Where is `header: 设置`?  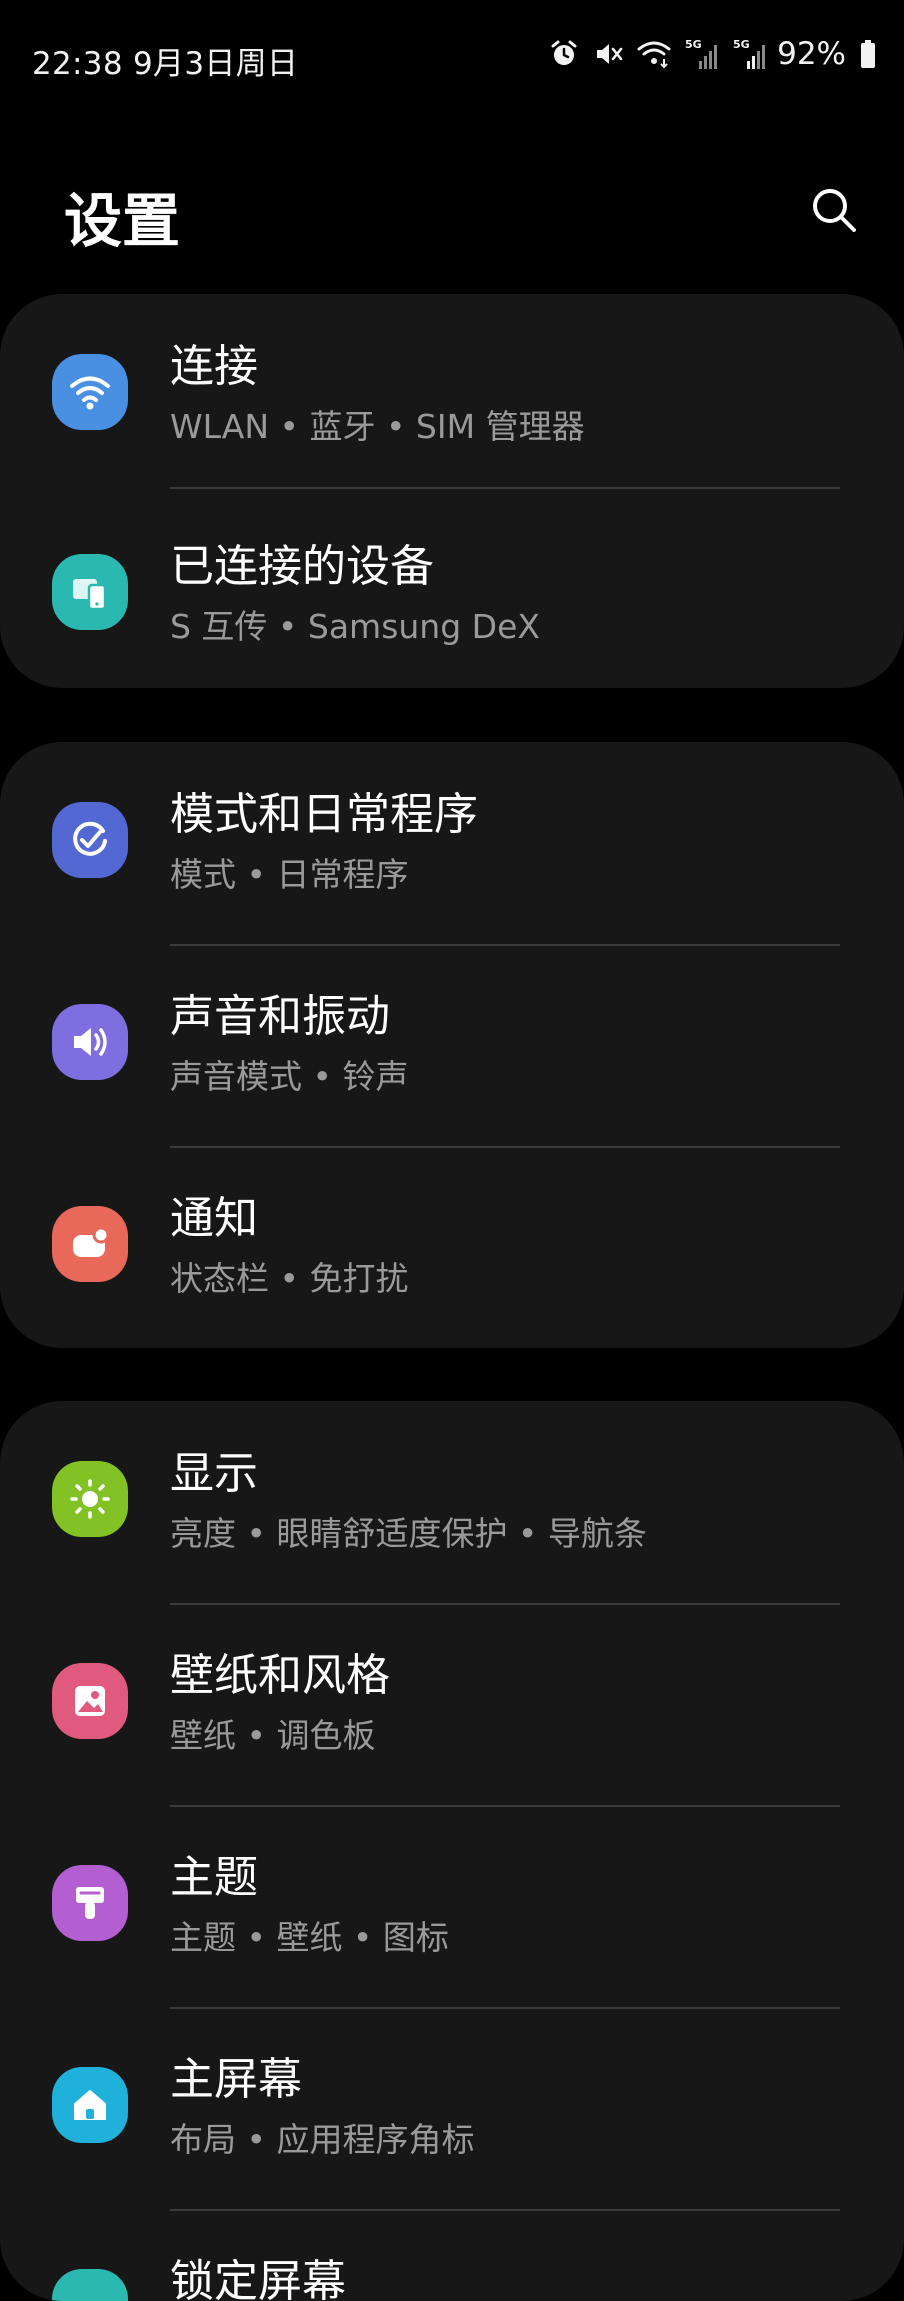
header: 设置 is located at coordinates (452, 215).